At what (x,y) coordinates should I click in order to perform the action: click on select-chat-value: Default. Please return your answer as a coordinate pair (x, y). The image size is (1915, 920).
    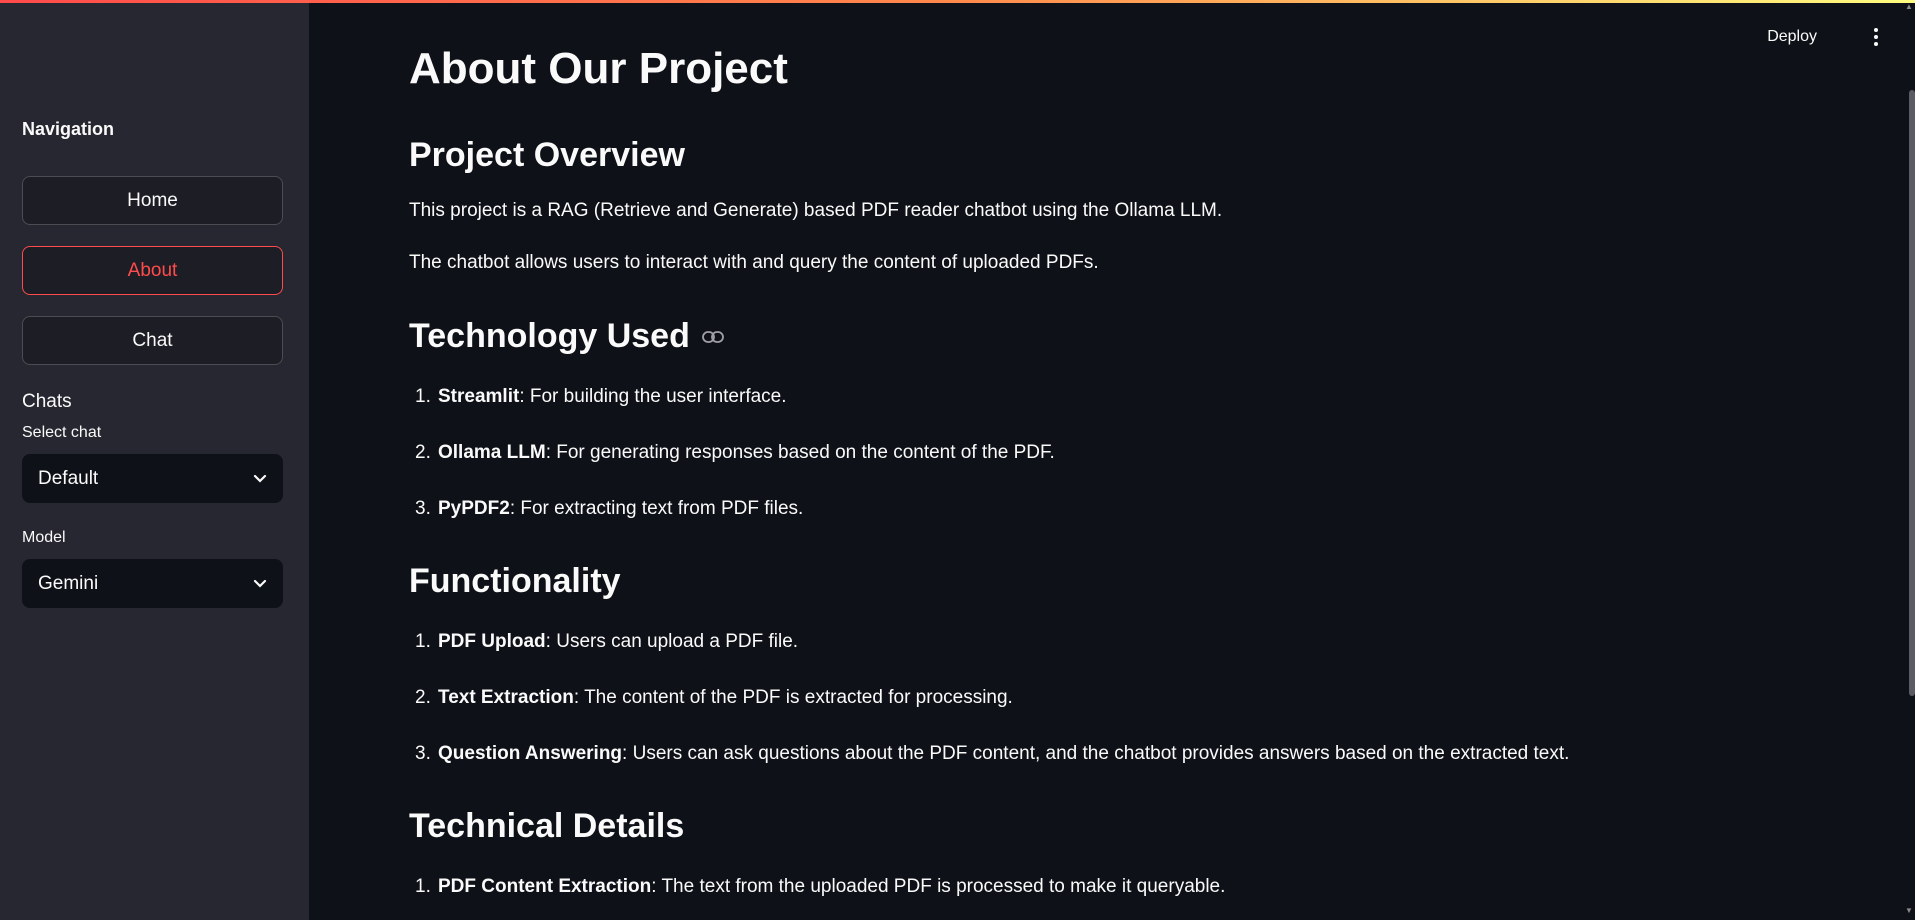
    Looking at the image, I should click on (68, 478).